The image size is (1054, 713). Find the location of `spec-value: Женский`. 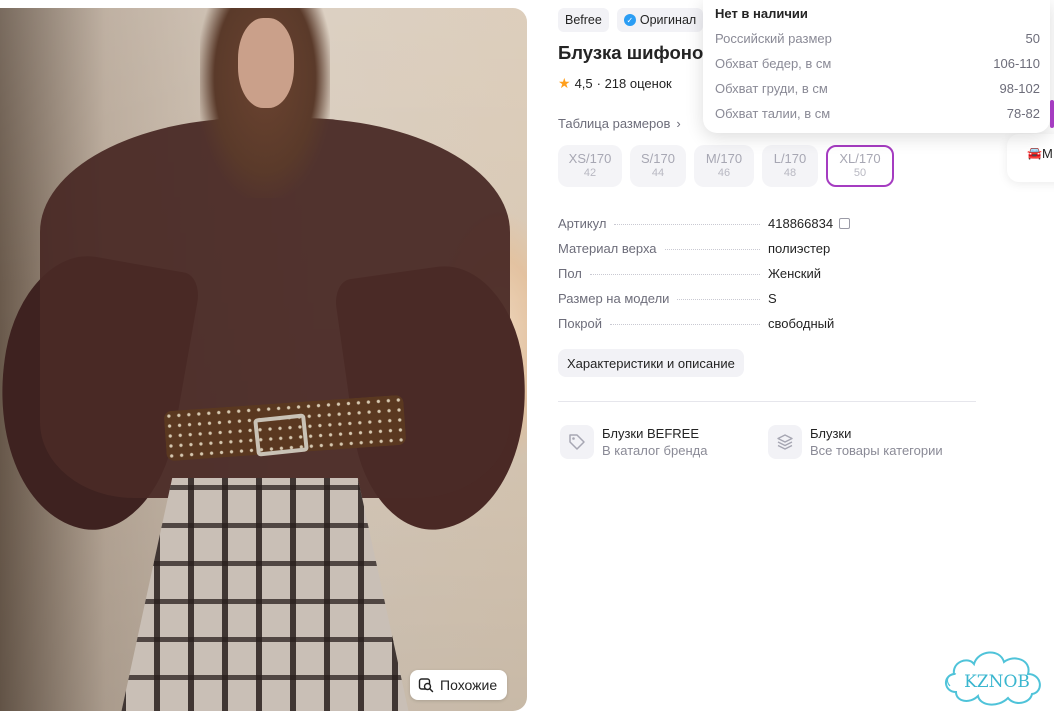

spec-value: Женский is located at coordinates (794, 273).